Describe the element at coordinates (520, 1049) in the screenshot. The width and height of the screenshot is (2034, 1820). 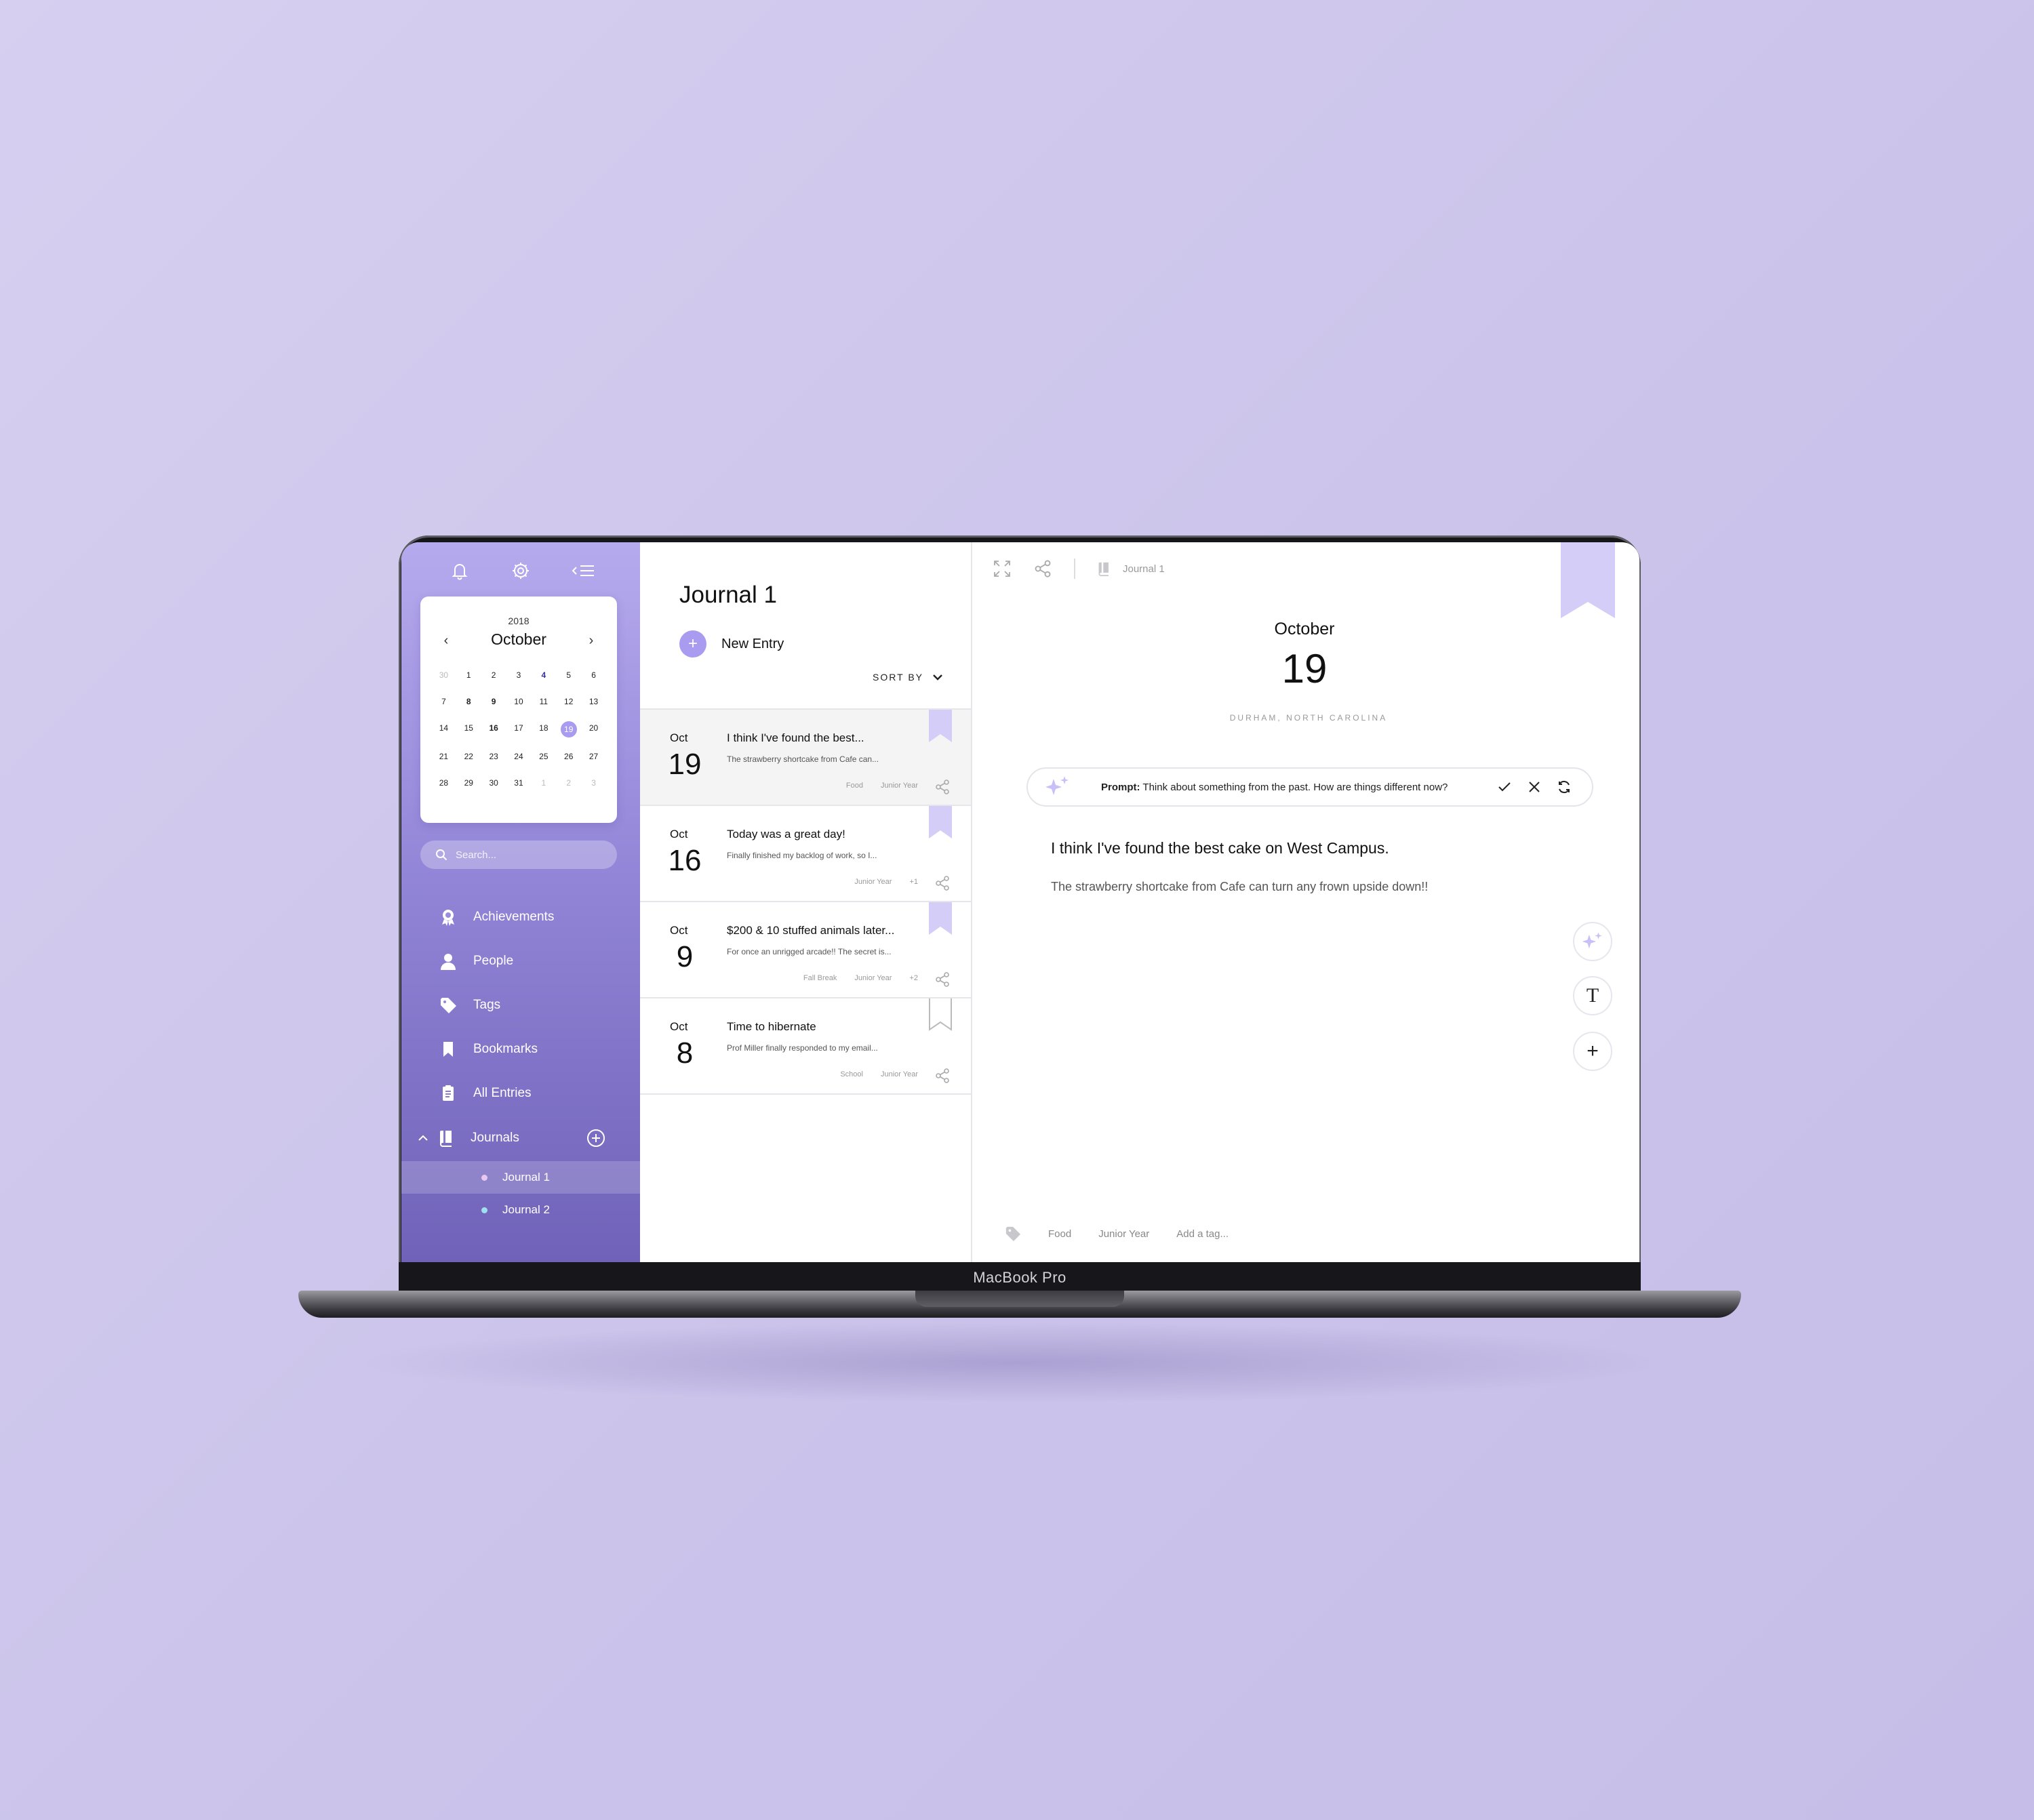
I see `sidebar-item-bookmarks: Bookmarks` at that location.